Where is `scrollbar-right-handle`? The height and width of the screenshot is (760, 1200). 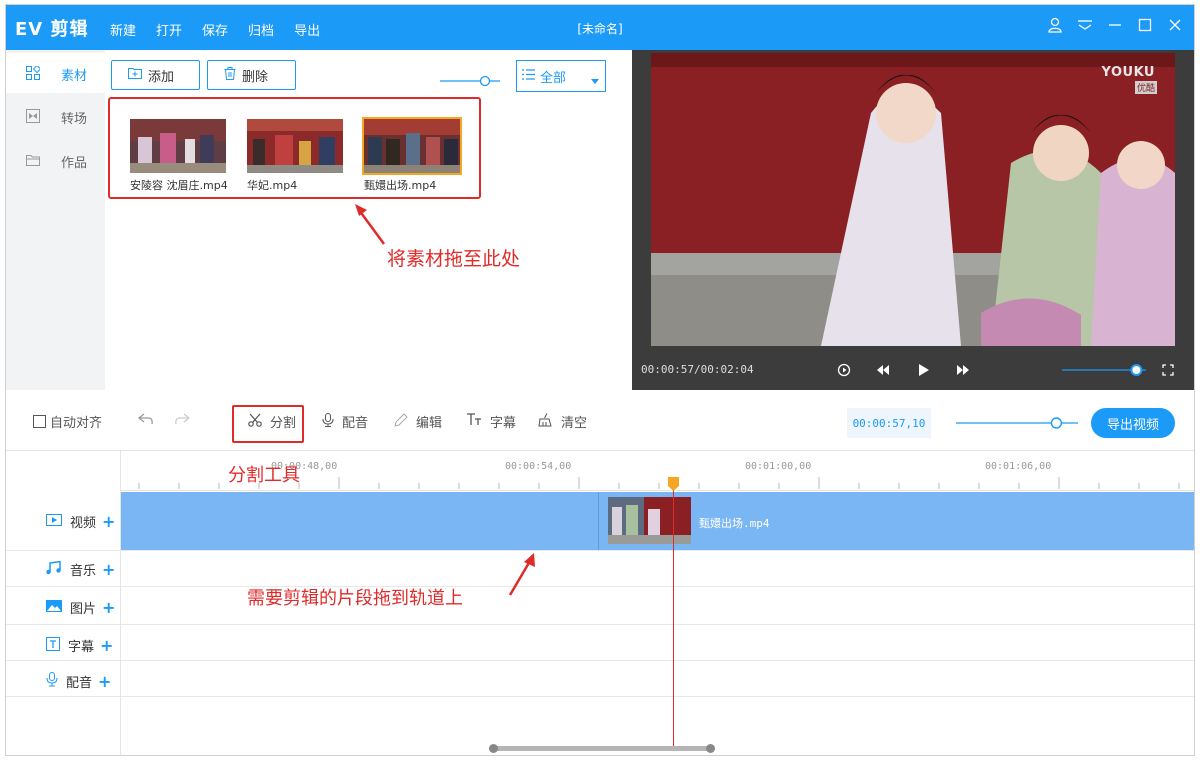
scrollbar-right-handle is located at coordinates (710, 748).